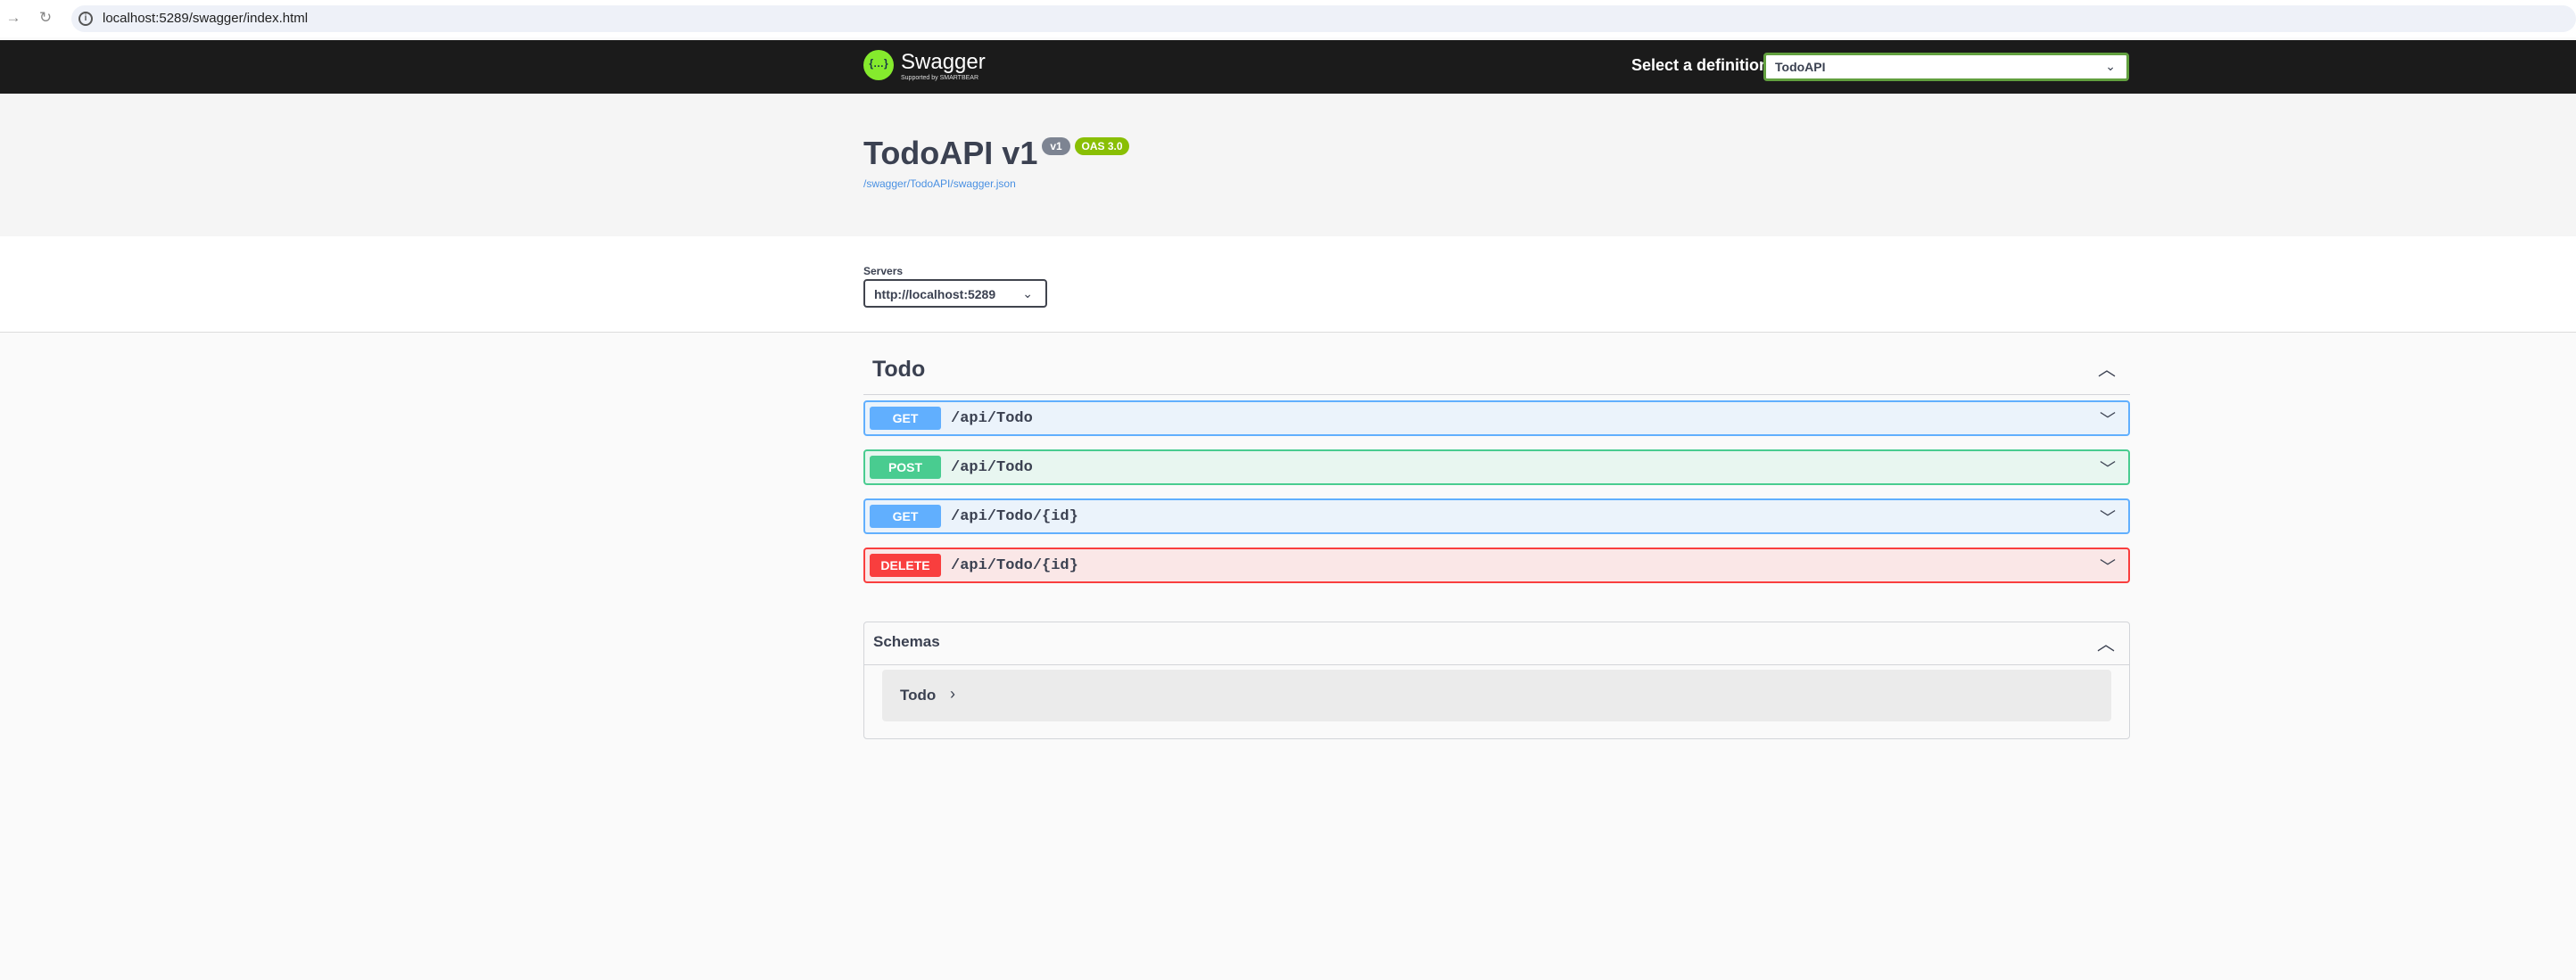 This screenshot has height=980, width=2576. Describe the element at coordinates (878, 65) in the screenshot. I see `swagger-logo-icon` at that location.